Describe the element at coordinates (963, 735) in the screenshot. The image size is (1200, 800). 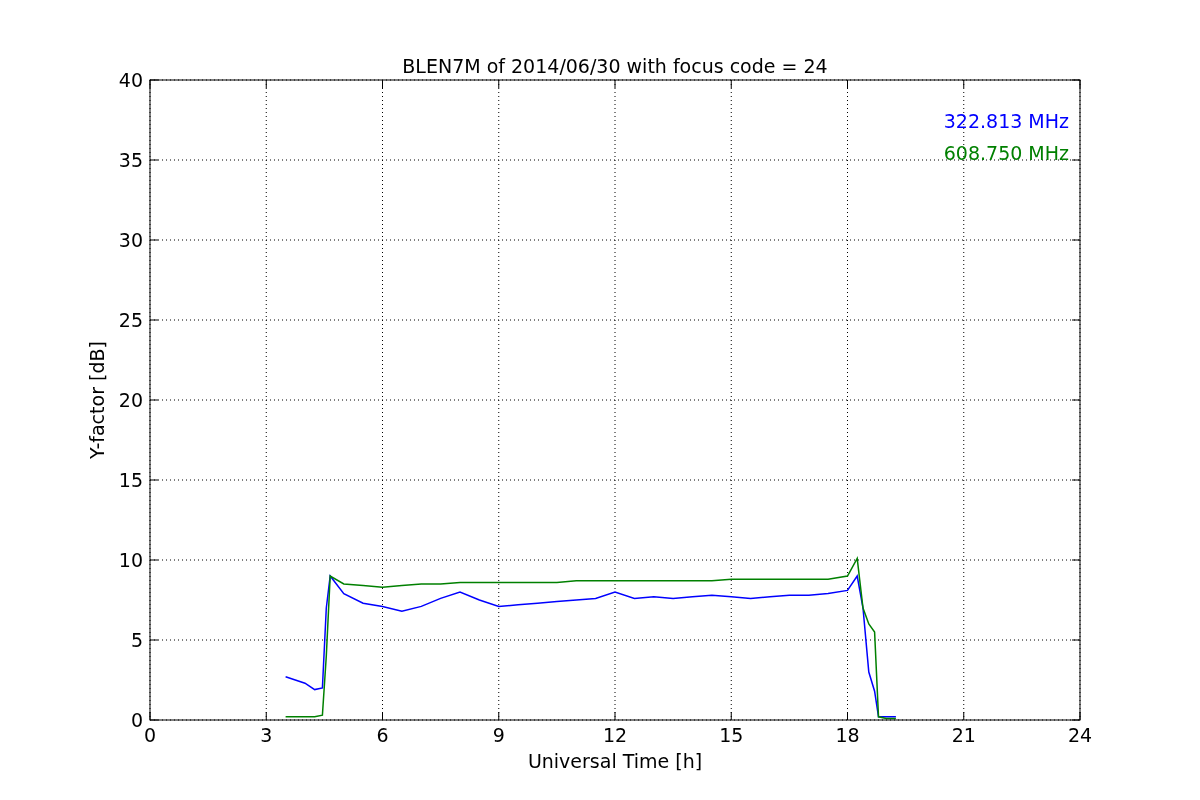
I see `x-tick-label: 21` at that location.